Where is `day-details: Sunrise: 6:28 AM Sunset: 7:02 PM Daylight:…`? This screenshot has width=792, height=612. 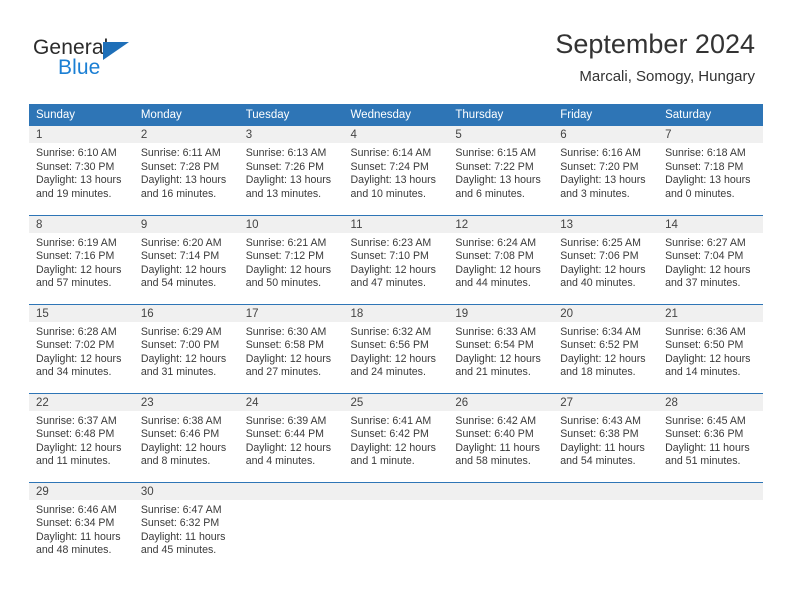 day-details: Sunrise: 6:28 AM Sunset: 7:02 PM Daylight:… is located at coordinates (81, 351).